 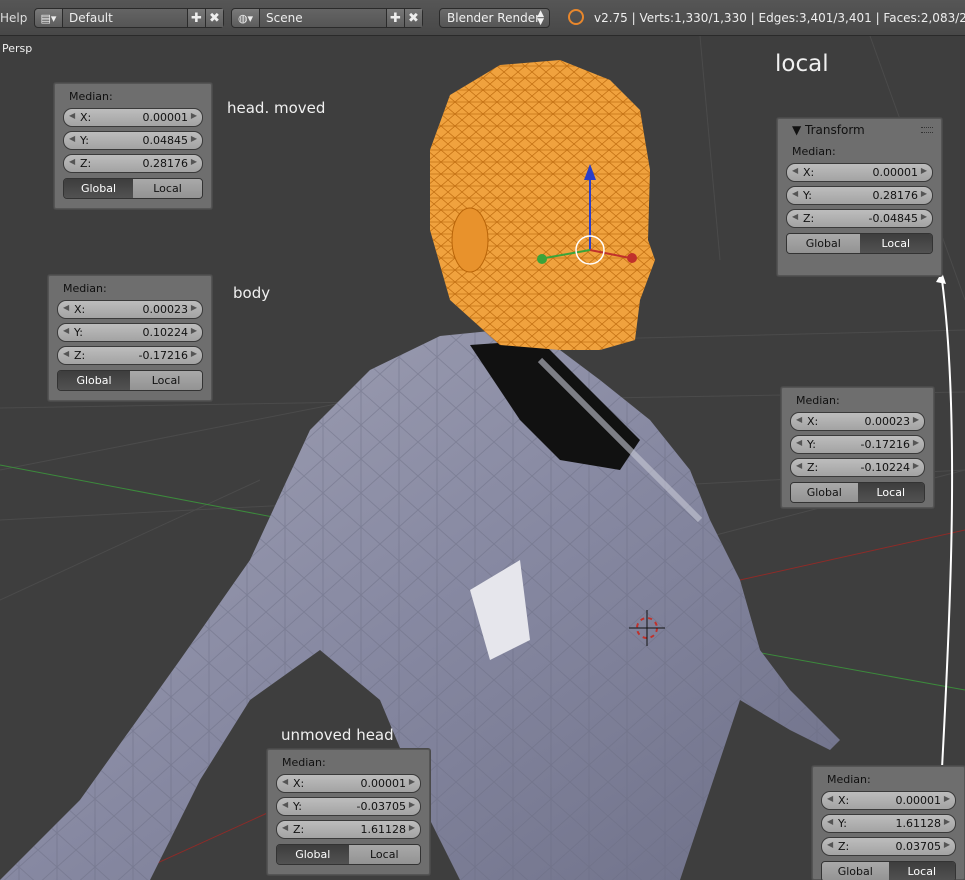 What do you see at coordinates (888, 846) in the screenshot?
I see `median-z-field: ◀ Z: 0.03705 ▶` at bounding box center [888, 846].